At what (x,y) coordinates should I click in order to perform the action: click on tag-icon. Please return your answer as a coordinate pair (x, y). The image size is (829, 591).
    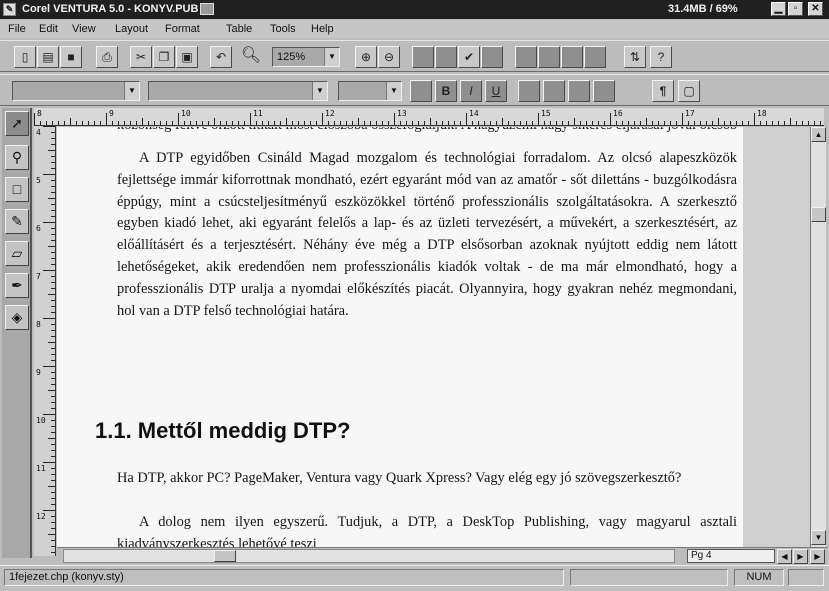
    Looking at the image, I should click on (526, 57).